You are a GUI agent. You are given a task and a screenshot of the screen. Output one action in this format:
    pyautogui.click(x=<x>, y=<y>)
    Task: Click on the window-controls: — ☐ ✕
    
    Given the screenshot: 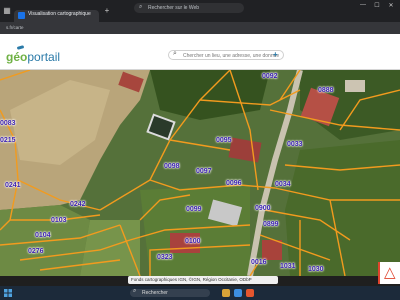 What is the action you would take?
    pyautogui.click(x=378, y=7)
    